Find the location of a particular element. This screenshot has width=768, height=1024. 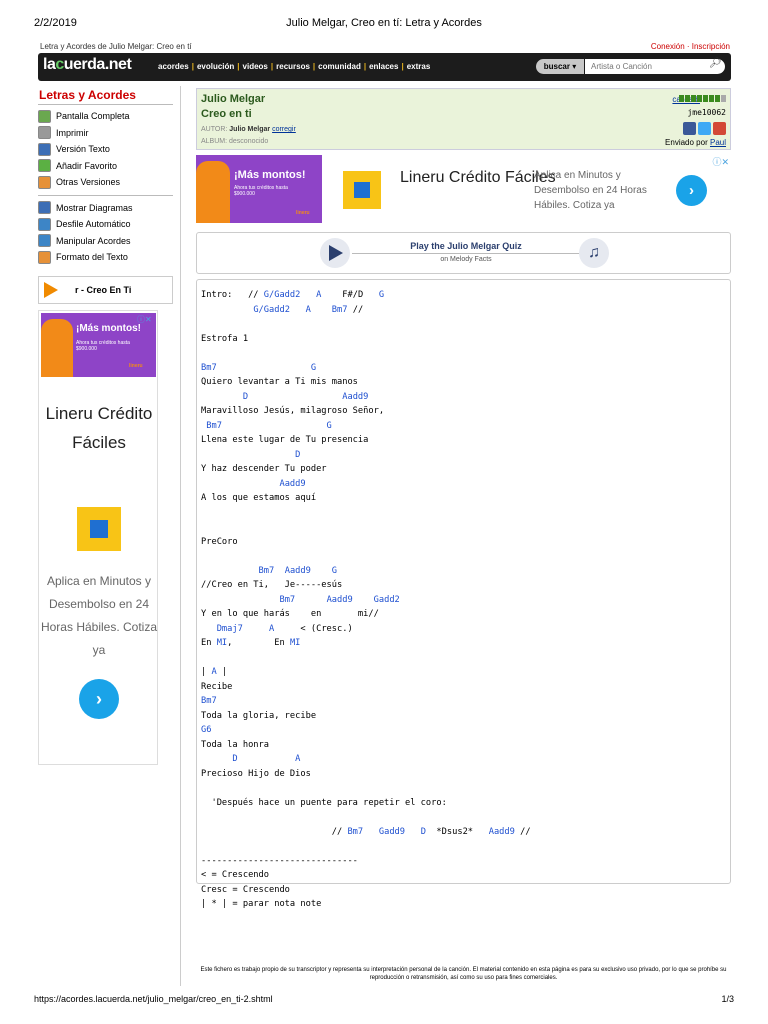

quiz-play-icon is located at coordinates (335, 253).